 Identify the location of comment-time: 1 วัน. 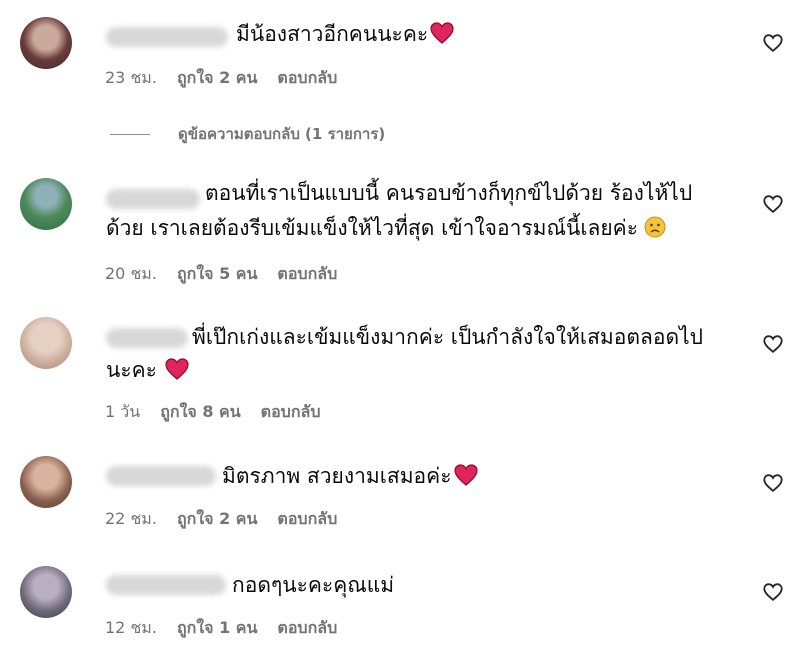
(123, 411).